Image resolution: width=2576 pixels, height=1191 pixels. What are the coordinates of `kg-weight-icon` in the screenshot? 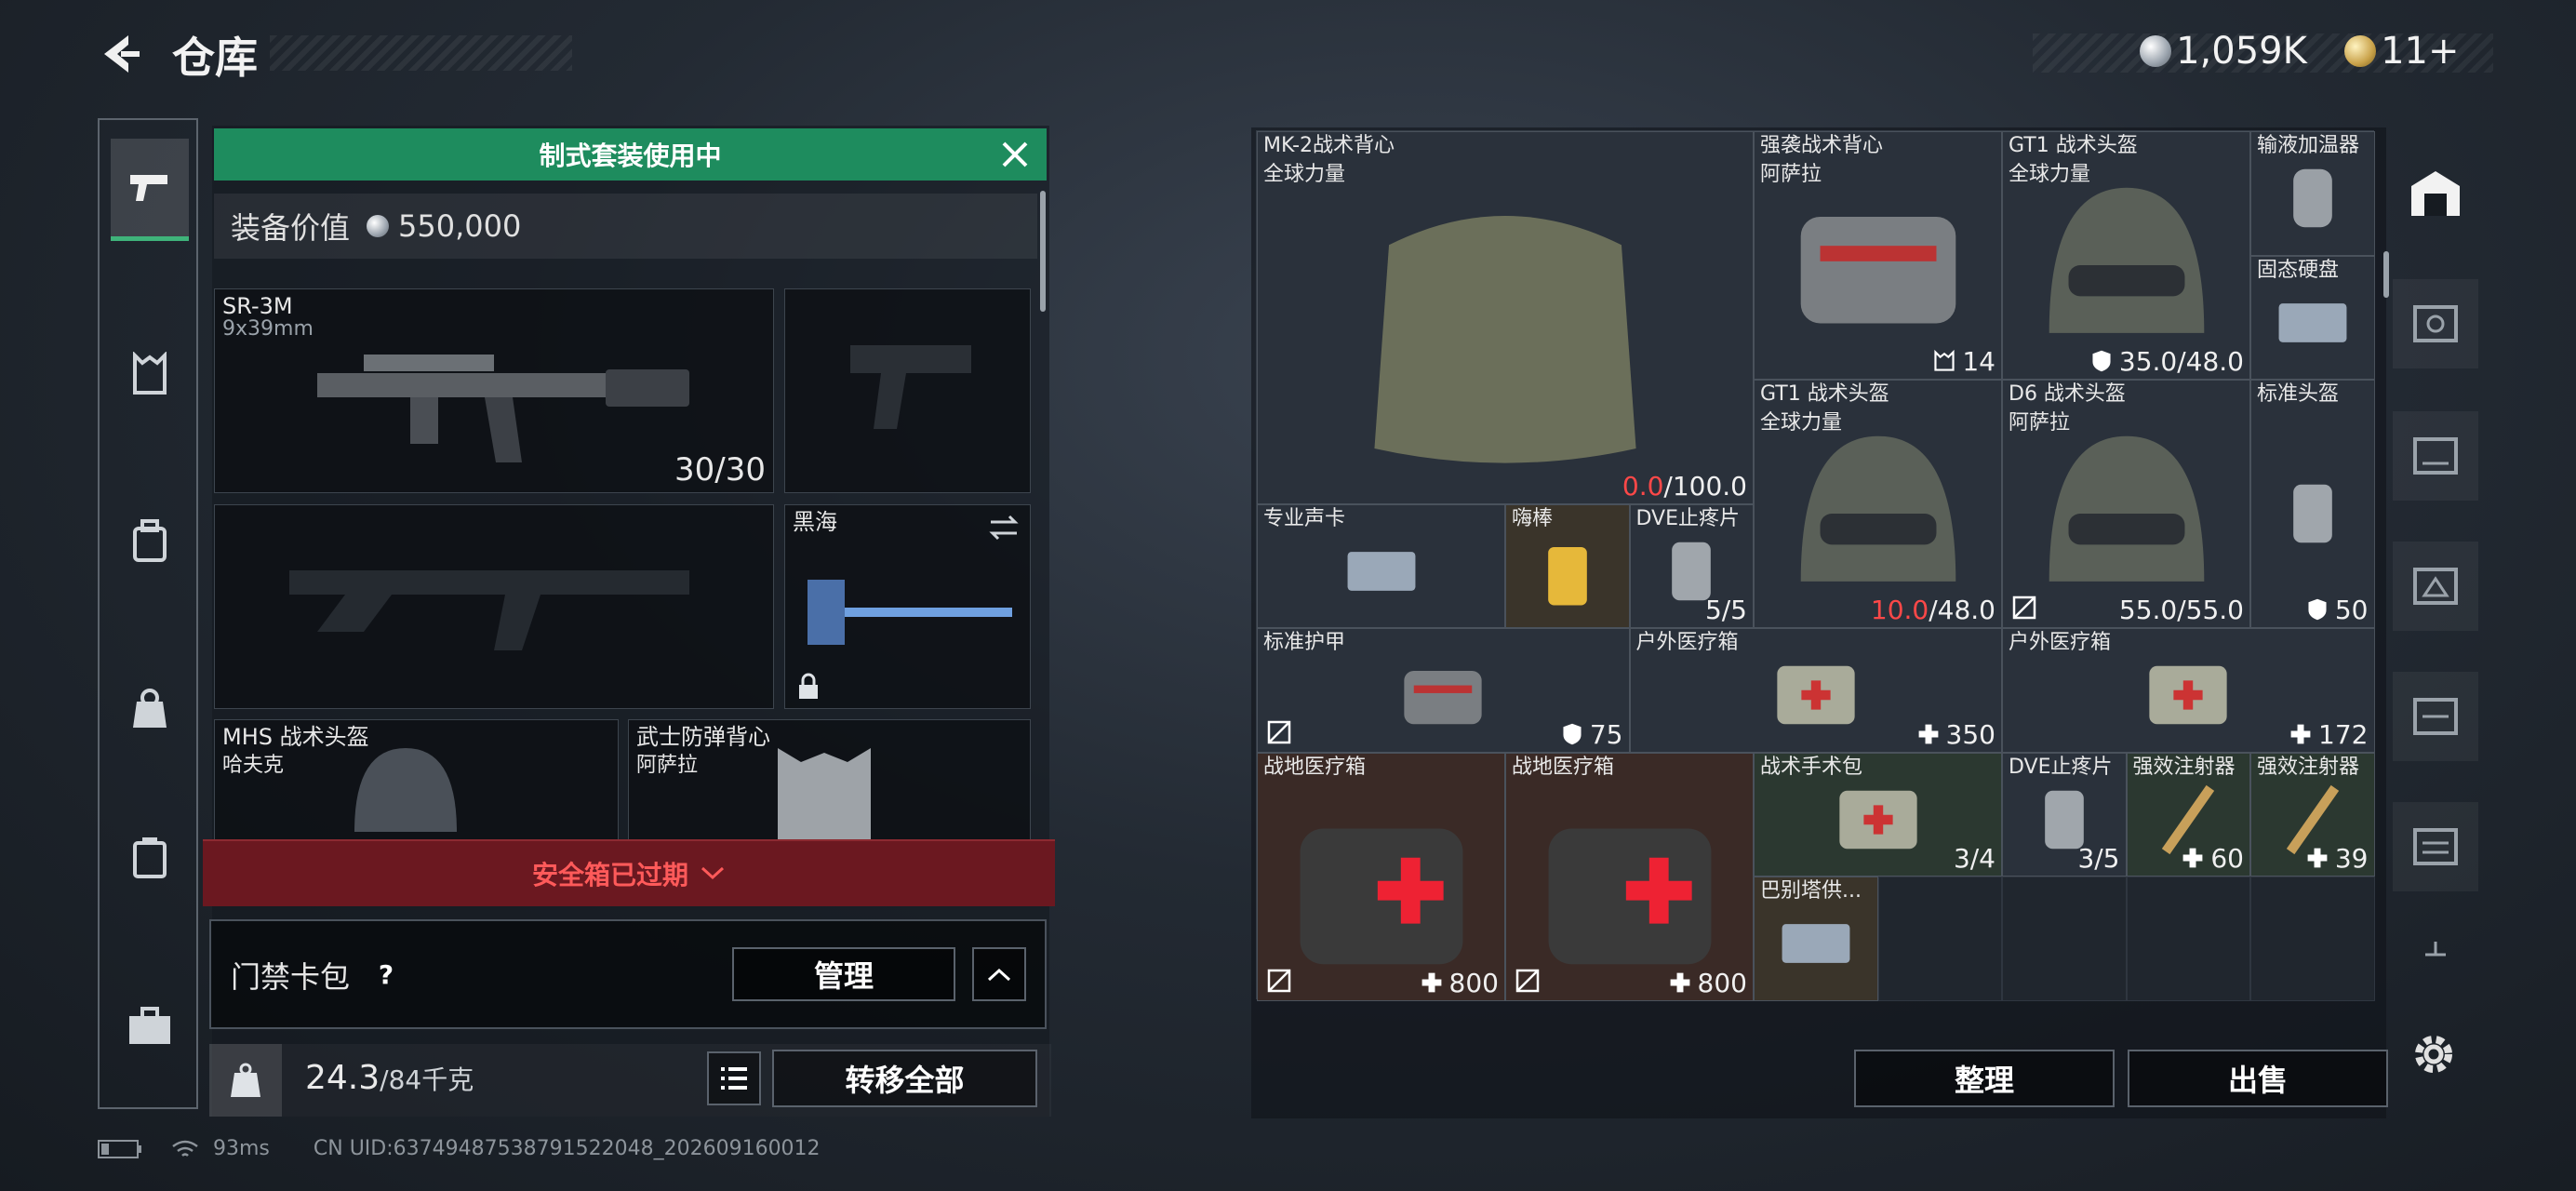 It's located at (245, 1080).